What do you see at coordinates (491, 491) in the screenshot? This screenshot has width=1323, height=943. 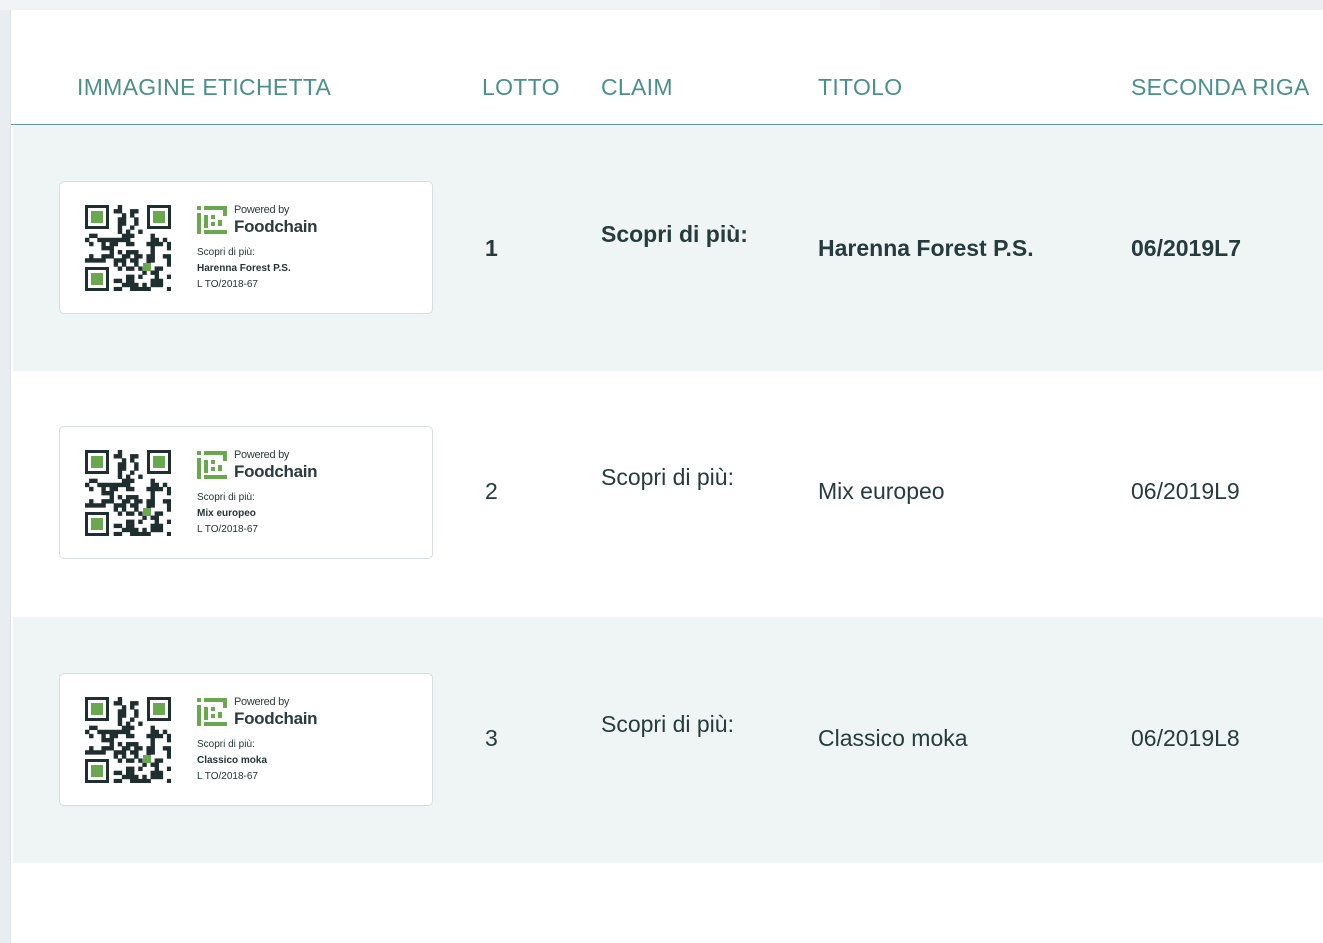 I see `cell-lot: 2` at bounding box center [491, 491].